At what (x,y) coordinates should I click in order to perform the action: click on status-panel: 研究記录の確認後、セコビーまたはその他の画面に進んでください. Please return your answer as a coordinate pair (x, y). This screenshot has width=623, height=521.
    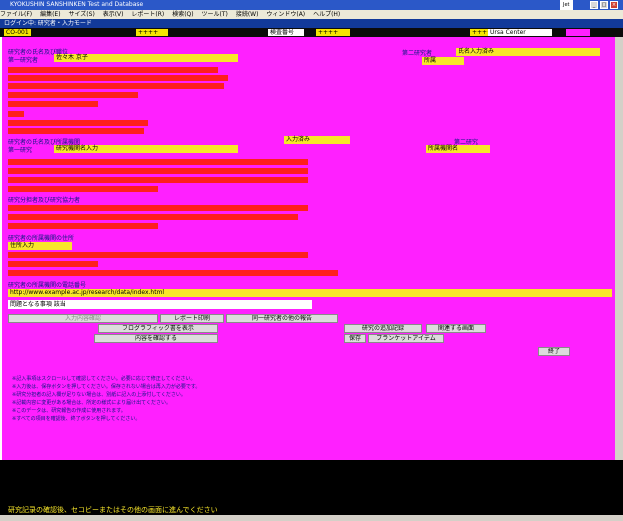
    Looking at the image, I should click on (311, 487).